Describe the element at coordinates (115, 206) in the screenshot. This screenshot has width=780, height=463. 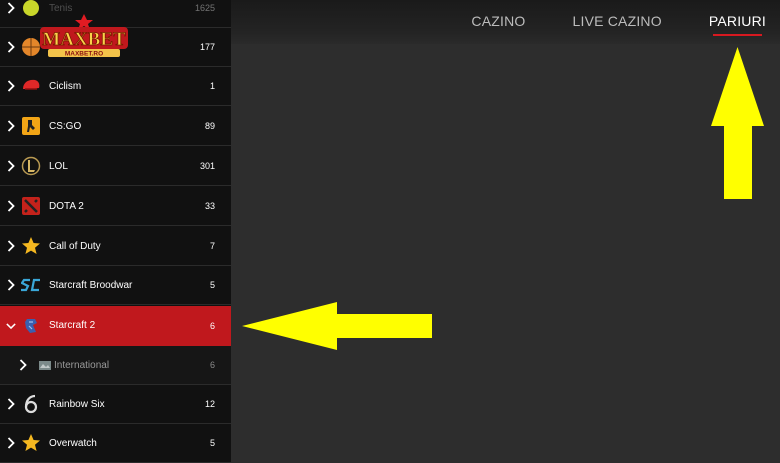
I see `sidebar-item-dota2: DOTA 2 33` at that location.